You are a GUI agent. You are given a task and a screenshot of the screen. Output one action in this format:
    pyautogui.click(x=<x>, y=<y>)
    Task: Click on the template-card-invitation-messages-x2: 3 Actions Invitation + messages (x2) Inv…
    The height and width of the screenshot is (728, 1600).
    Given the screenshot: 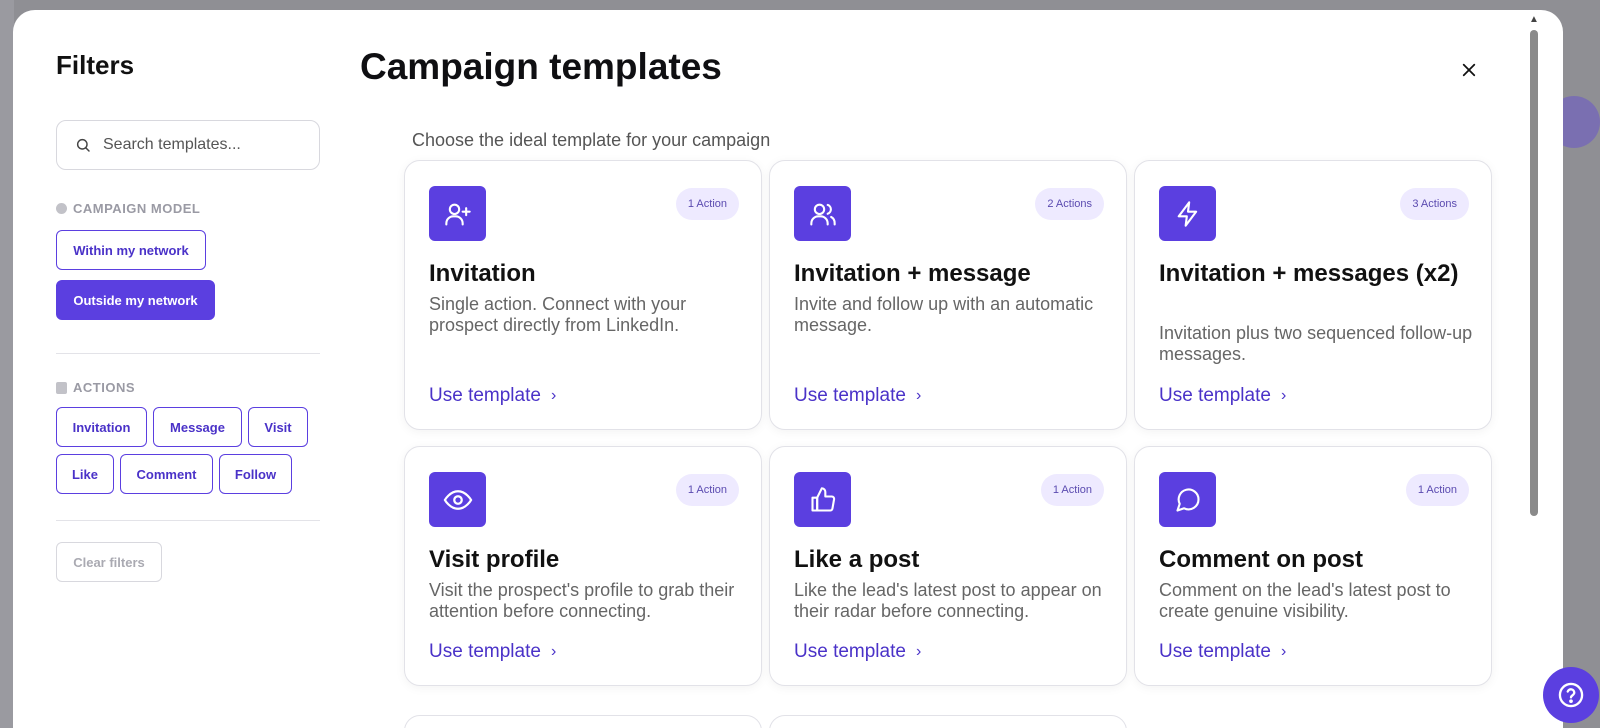 What is the action you would take?
    pyautogui.click(x=1313, y=295)
    